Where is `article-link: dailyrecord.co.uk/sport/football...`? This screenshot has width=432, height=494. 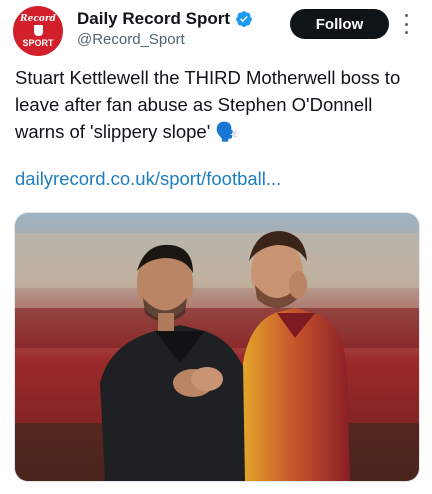 article-link: dailyrecord.co.uk/sport/football... is located at coordinates (148, 179).